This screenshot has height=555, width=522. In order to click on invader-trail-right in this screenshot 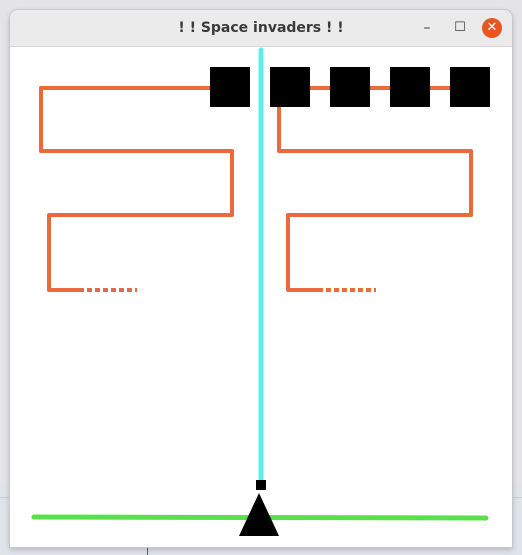, I will do `click(375, 189)`.